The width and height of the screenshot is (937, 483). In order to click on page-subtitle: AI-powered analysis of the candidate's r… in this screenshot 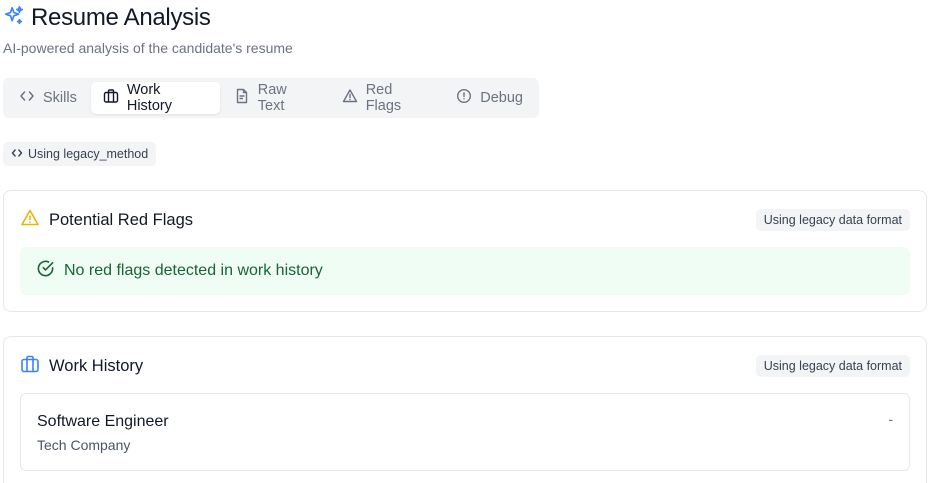, I will do `click(148, 48)`.